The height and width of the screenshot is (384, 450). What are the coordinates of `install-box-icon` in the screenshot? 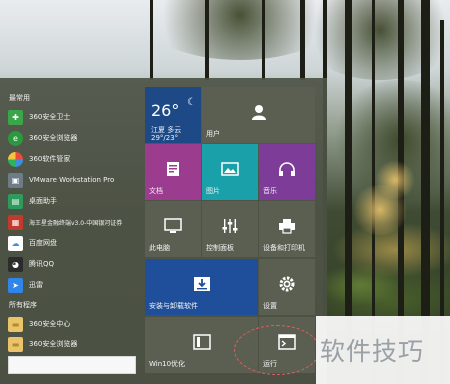 It's located at (202, 284).